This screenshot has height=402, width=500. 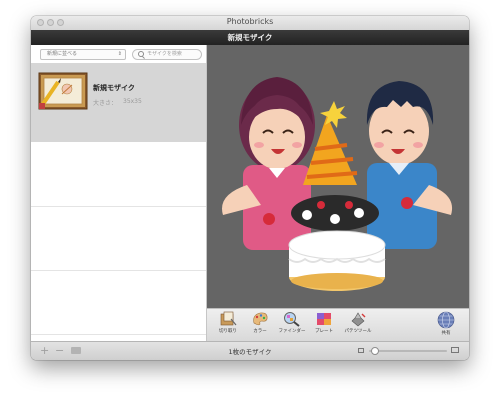 I want to click on tool-bar: 切り取り カラー ファインダー プレート パテツツール 共有, so click(x=338, y=324).